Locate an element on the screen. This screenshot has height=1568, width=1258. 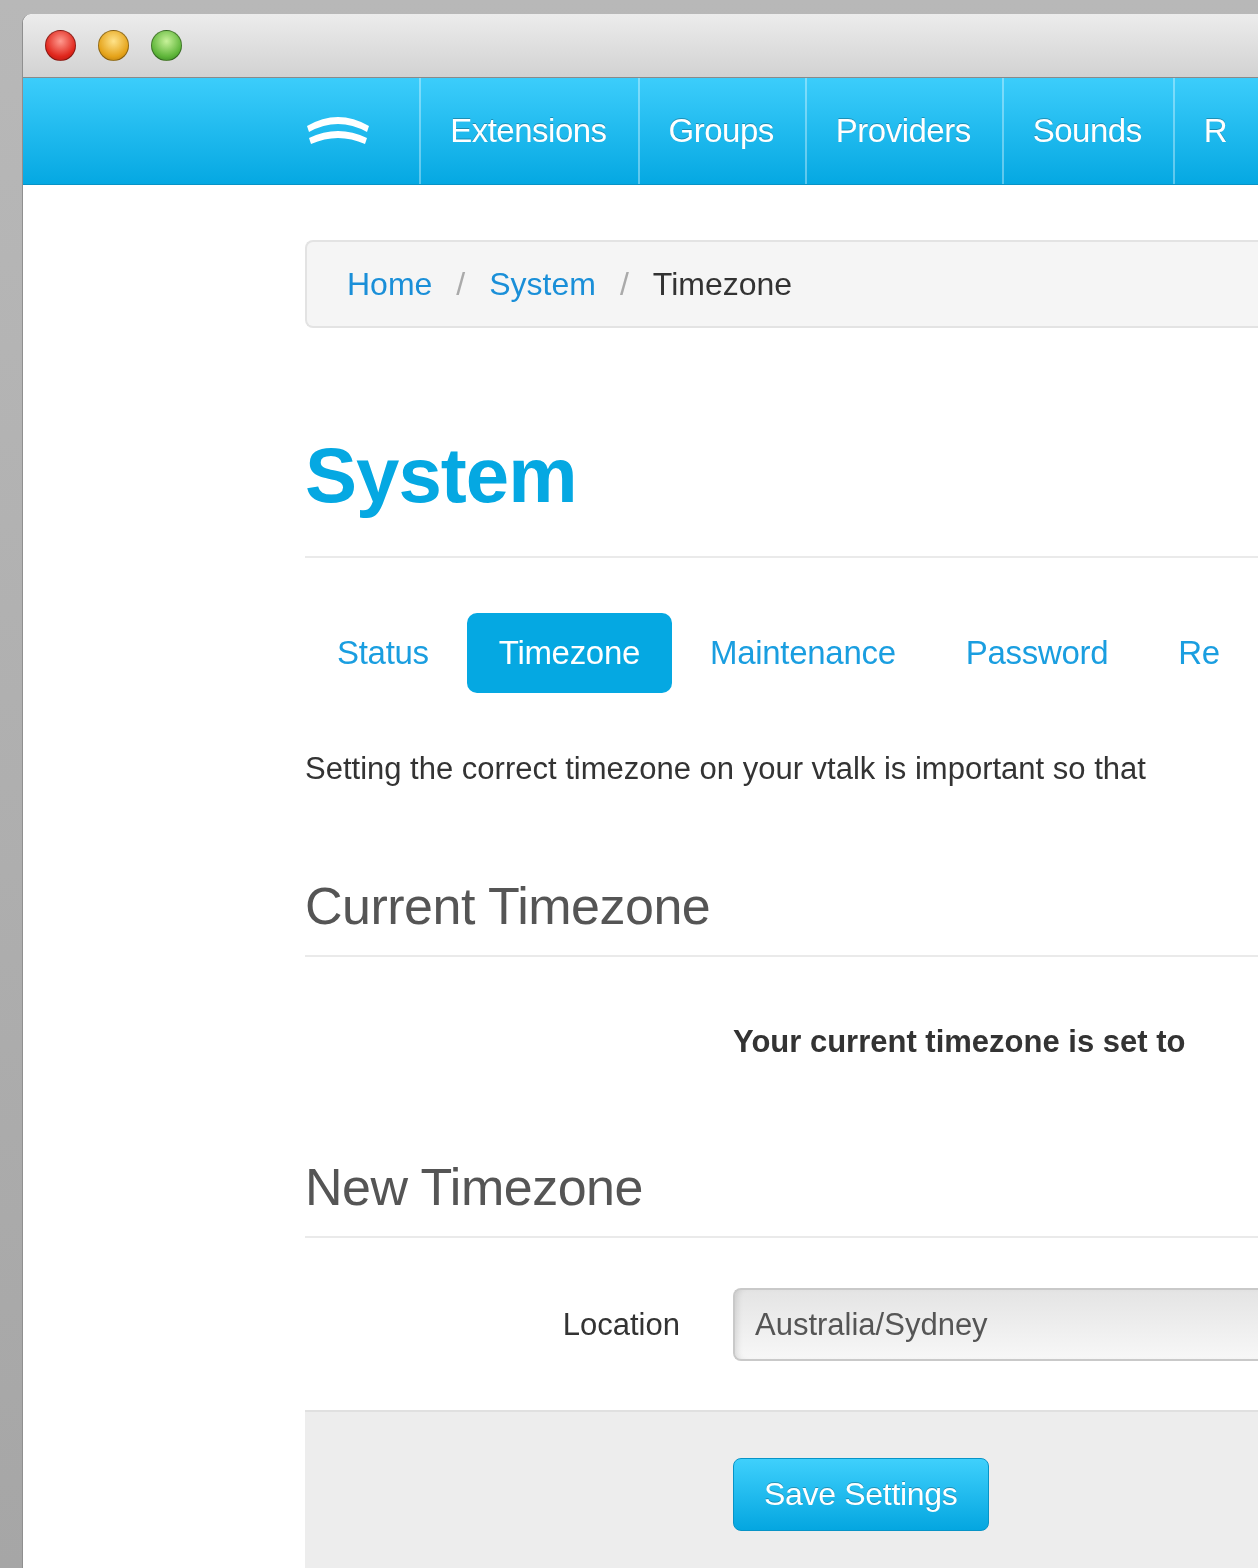
zoom-button is located at coordinates (166, 45).